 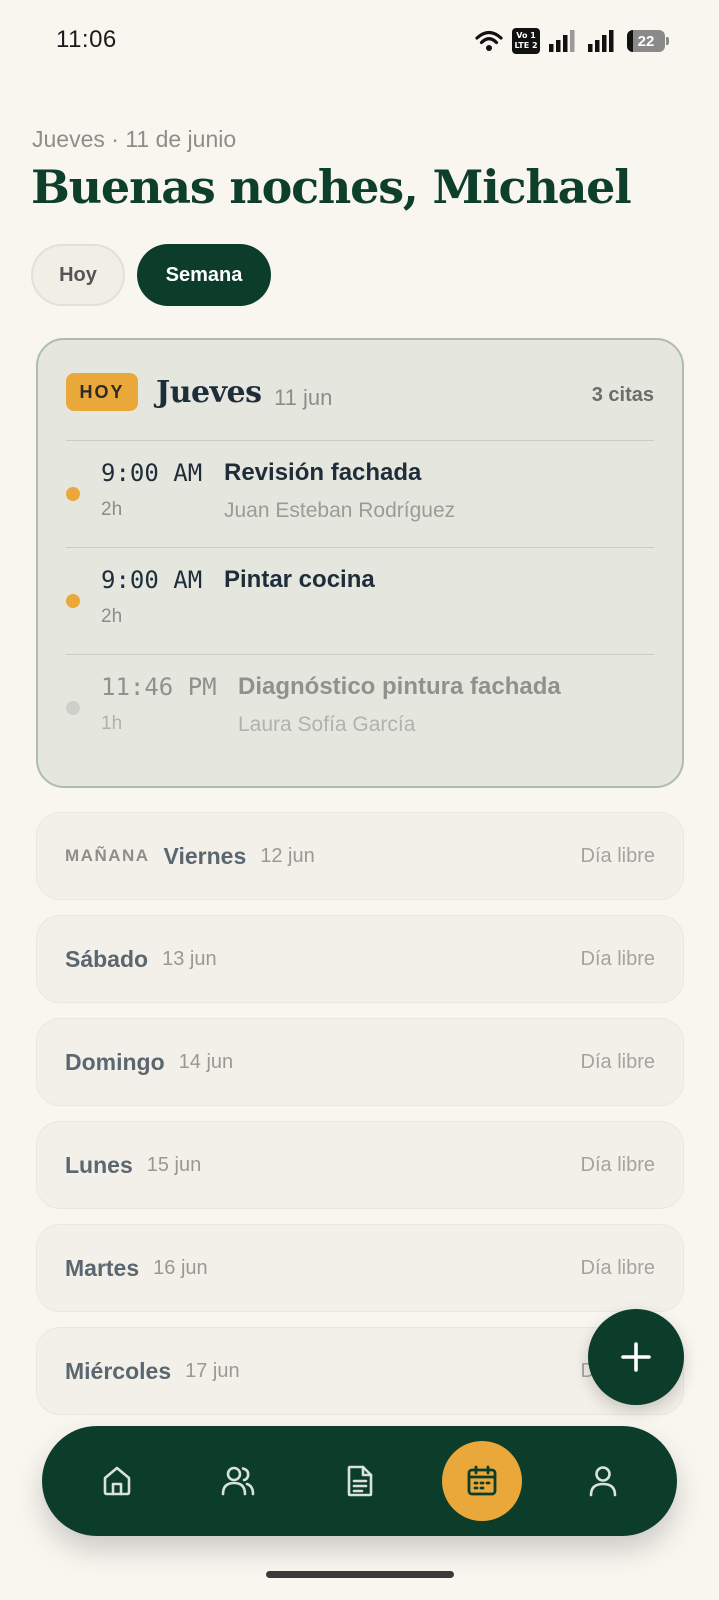 I want to click on home-icon, so click(x=117, y=1481).